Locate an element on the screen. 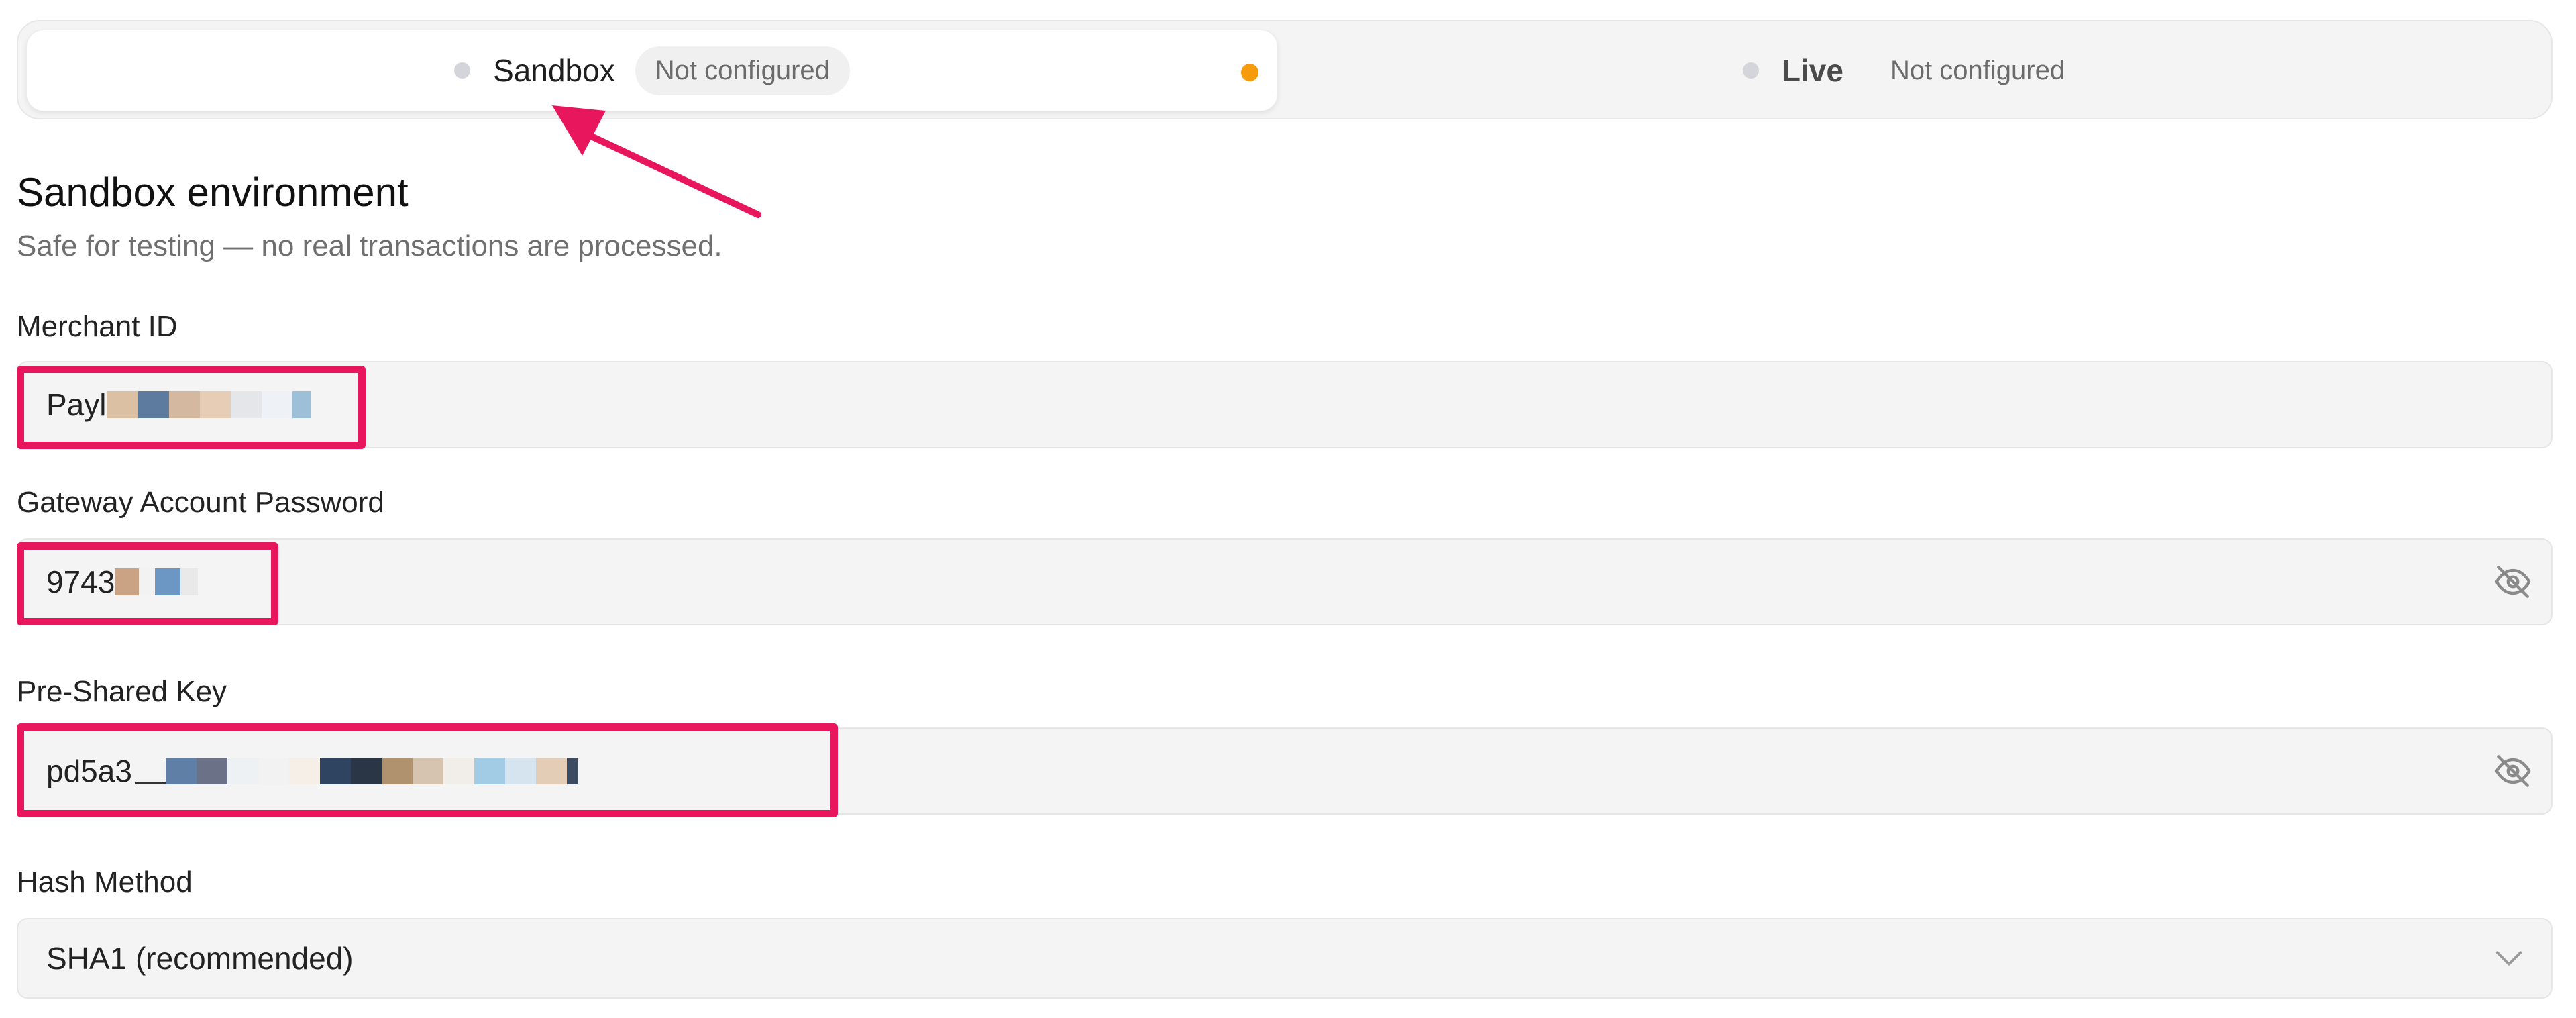  status-dot is located at coordinates (1249, 72).